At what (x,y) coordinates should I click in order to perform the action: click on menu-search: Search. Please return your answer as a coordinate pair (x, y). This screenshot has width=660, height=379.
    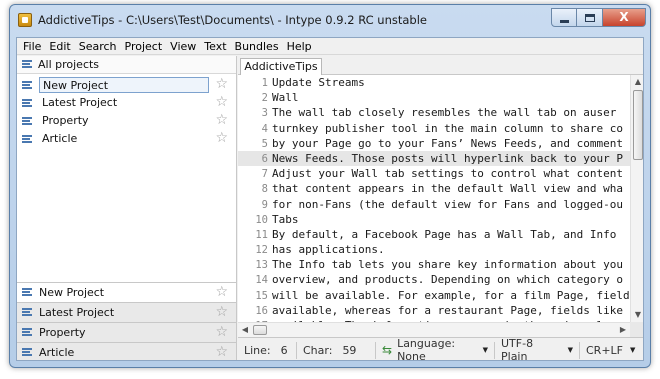
    Looking at the image, I should click on (98, 46).